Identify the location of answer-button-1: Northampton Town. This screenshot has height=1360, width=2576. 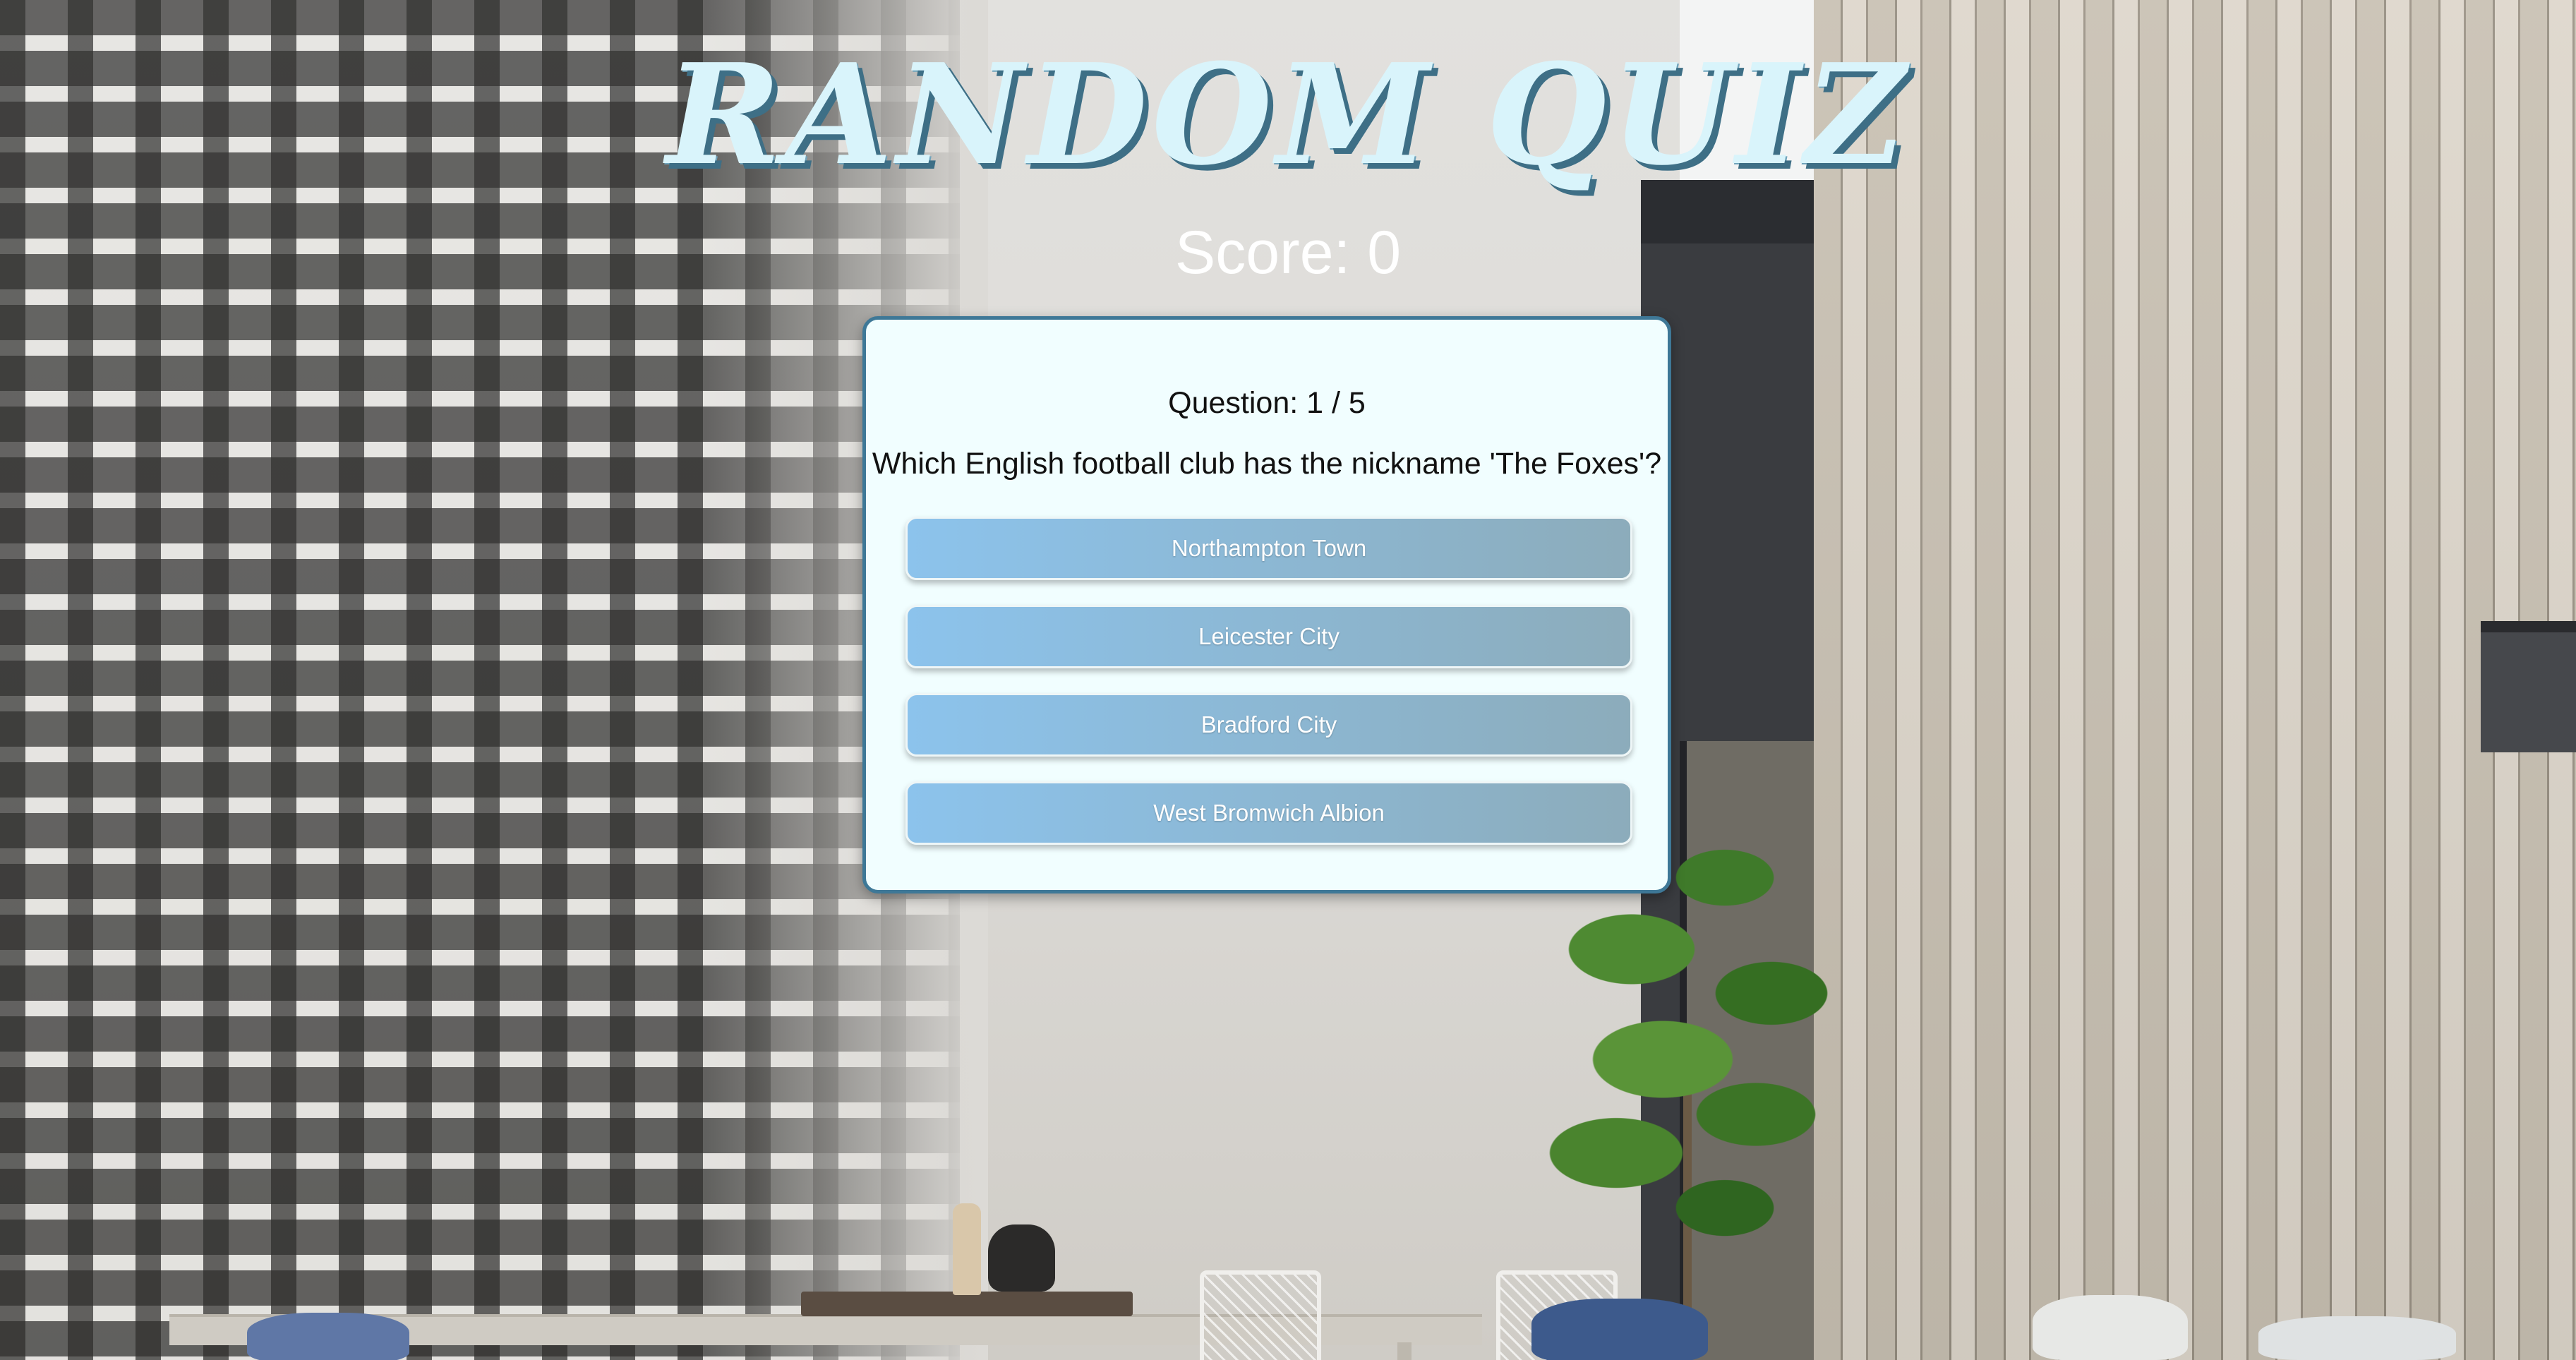
(1268, 548).